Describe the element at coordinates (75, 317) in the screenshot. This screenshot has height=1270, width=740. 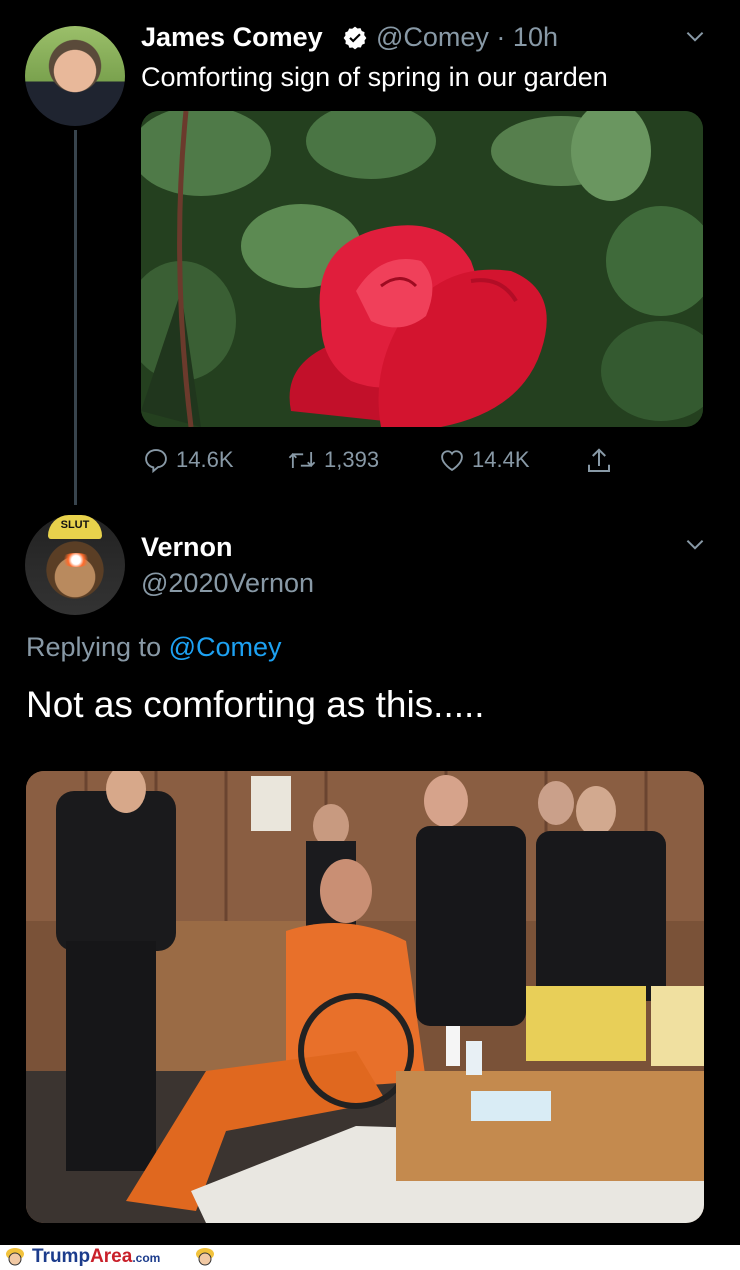
I see `thread-connector-line` at that location.